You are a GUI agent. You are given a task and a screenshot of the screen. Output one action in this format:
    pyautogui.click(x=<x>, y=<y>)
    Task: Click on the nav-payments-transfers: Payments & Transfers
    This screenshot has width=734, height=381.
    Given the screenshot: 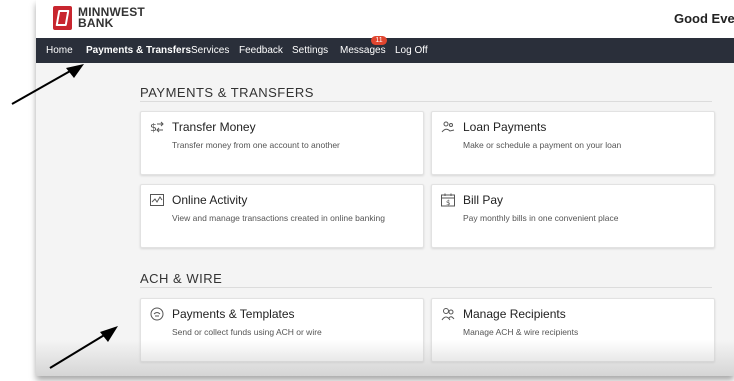 What is the action you would take?
    pyautogui.click(x=138, y=50)
    